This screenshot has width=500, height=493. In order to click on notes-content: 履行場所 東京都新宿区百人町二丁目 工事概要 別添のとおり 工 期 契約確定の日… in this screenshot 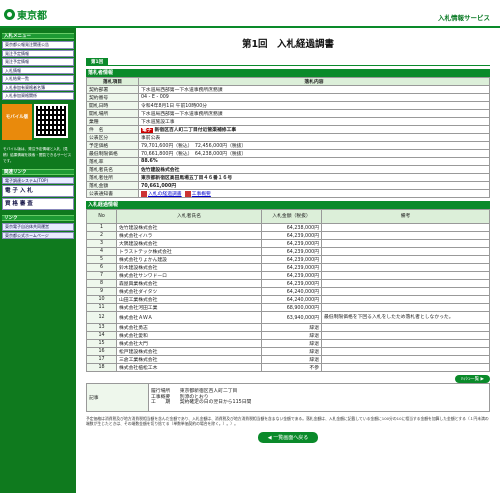, I will do `click(319, 397)`.